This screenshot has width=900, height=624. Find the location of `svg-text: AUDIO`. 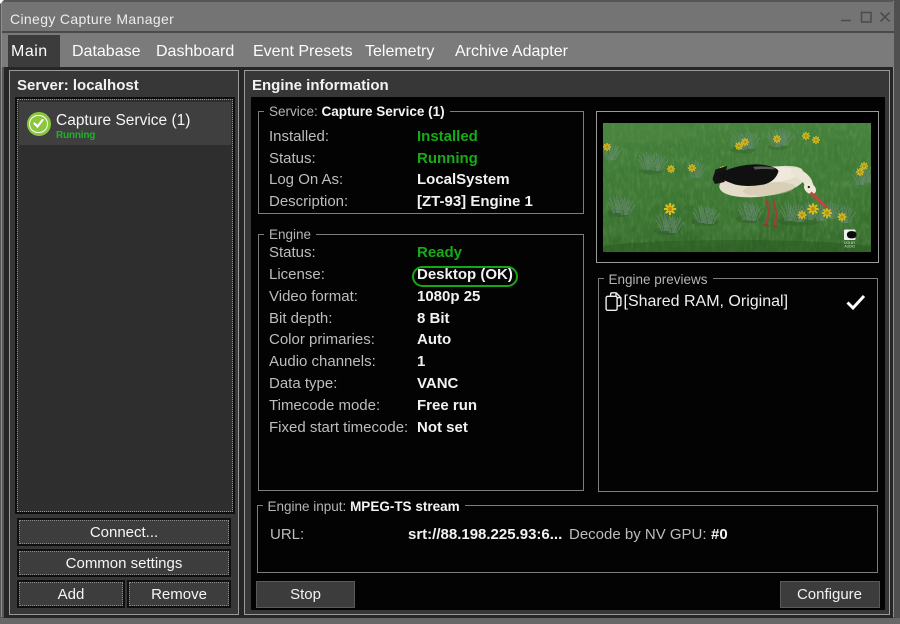

svg-text: AUDIO is located at coordinates (849, 247).